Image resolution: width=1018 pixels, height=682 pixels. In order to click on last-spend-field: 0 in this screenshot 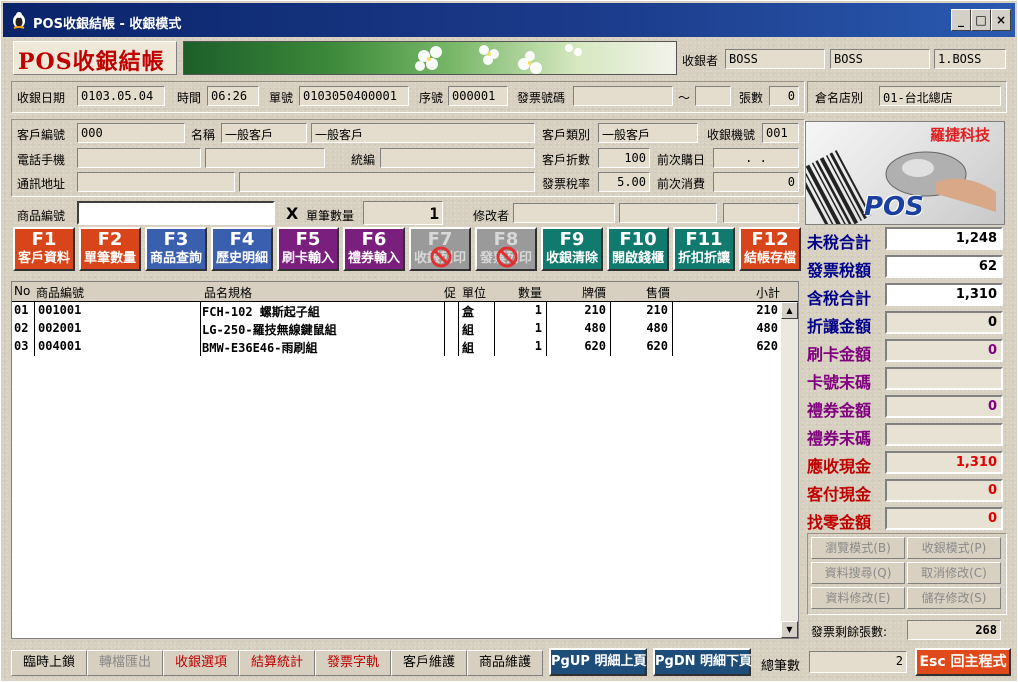, I will do `click(756, 182)`.